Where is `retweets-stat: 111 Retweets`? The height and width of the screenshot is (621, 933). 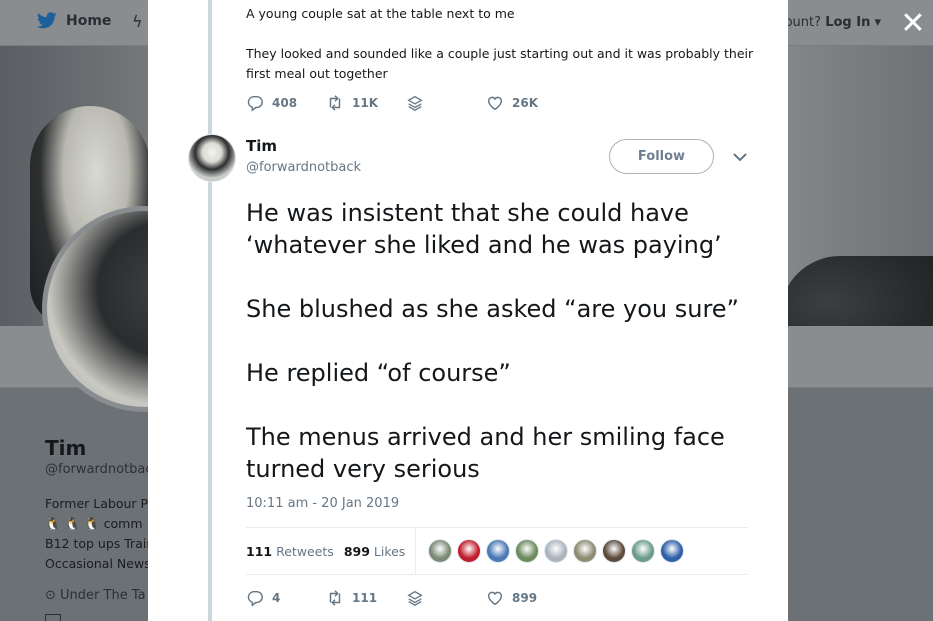 retweets-stat: 111 Retweets is located at coordinates (290, 551).